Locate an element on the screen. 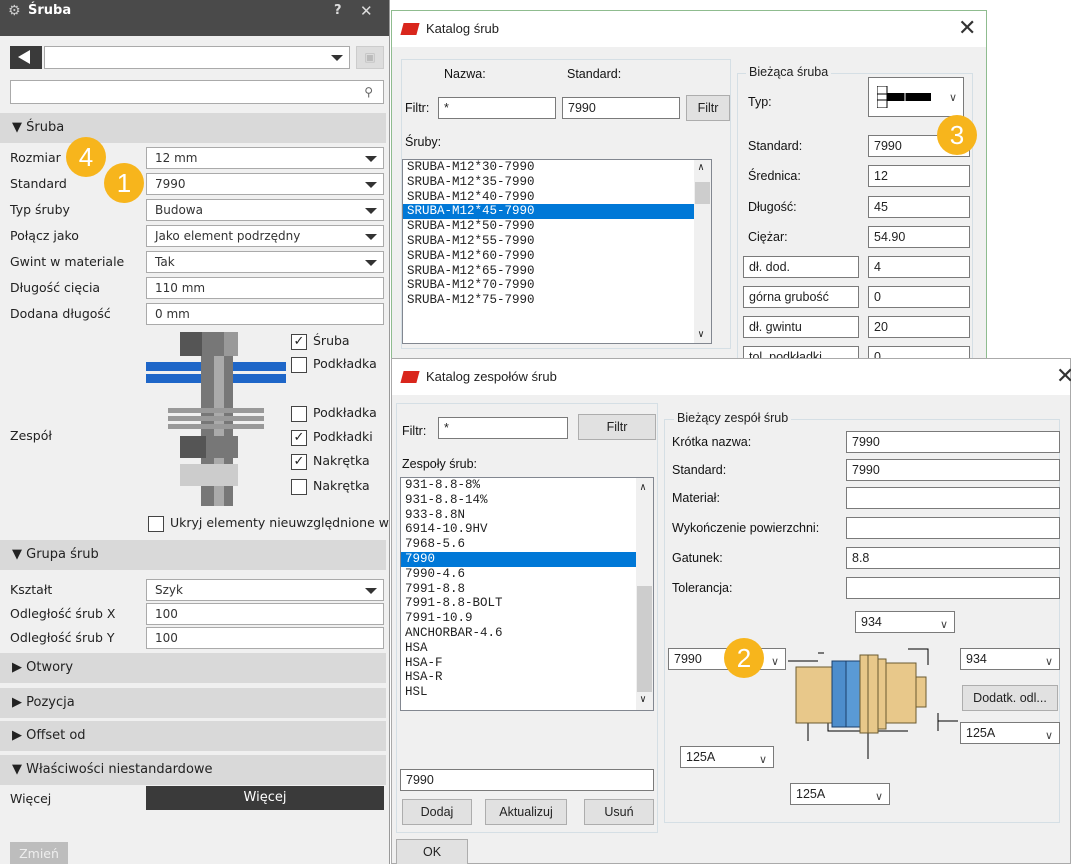 This screenshot has width=1071, height=864. search-input: ⚲ is located at coordinates (197, 92).